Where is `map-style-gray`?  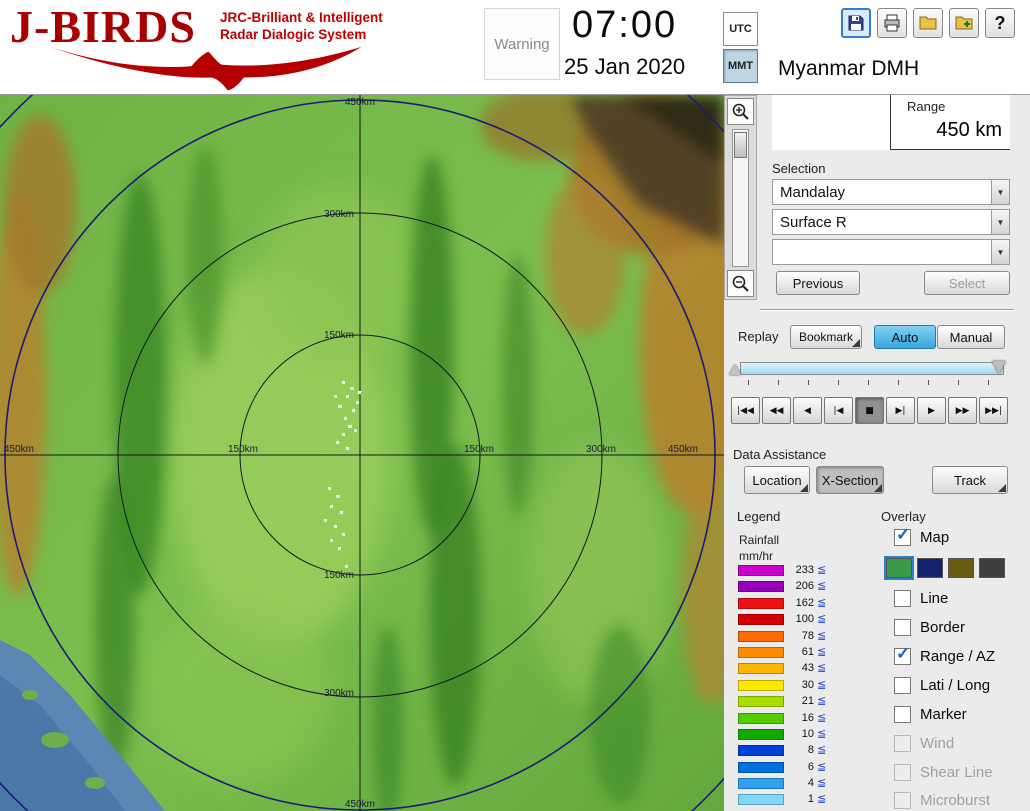
map-style-gray is located at coordinates (992, 568).